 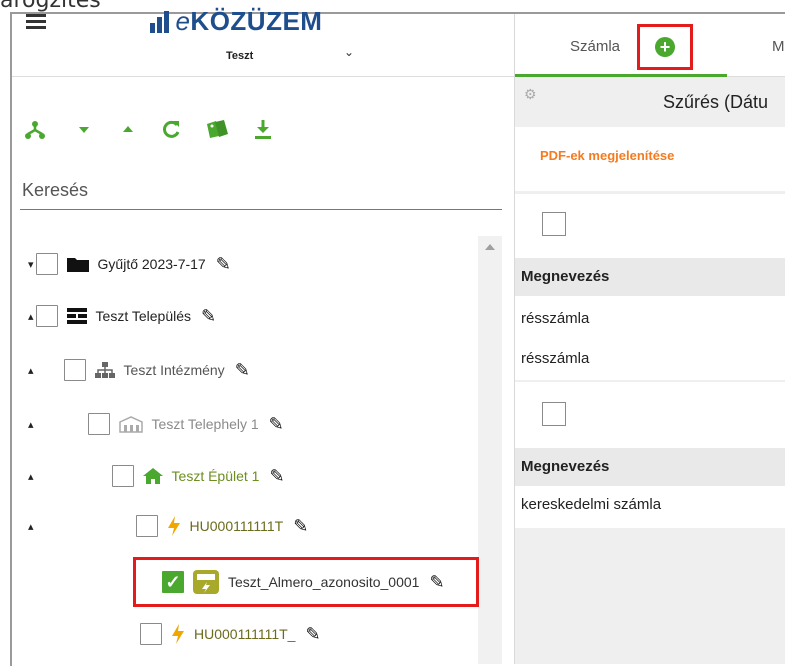 I want to click on tree-item-label: Teszt Épület 1, so click(x=215, y=476).